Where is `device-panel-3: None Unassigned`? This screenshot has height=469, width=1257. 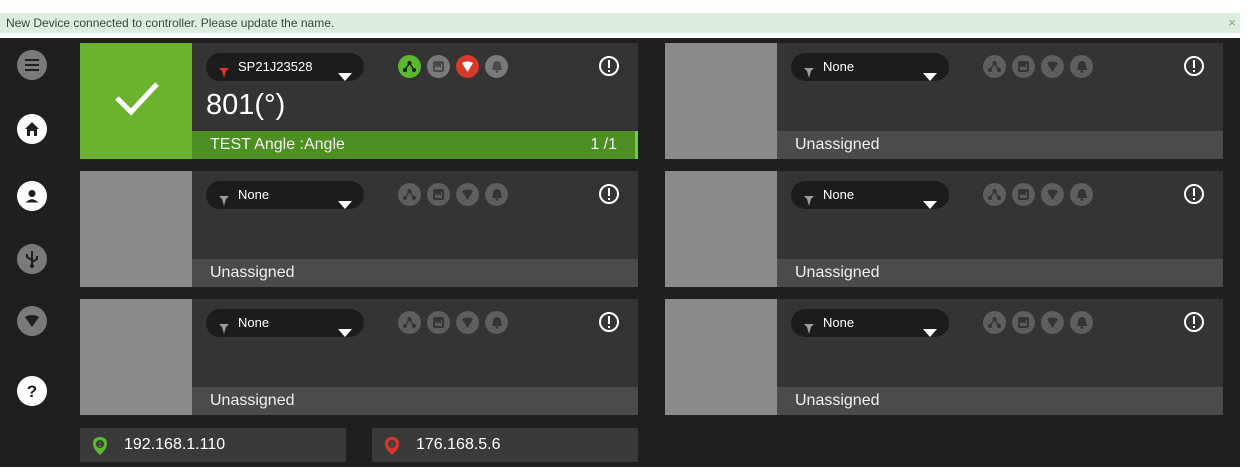 device-panel-3: None Unassigned is located at coordinates (359, 229).